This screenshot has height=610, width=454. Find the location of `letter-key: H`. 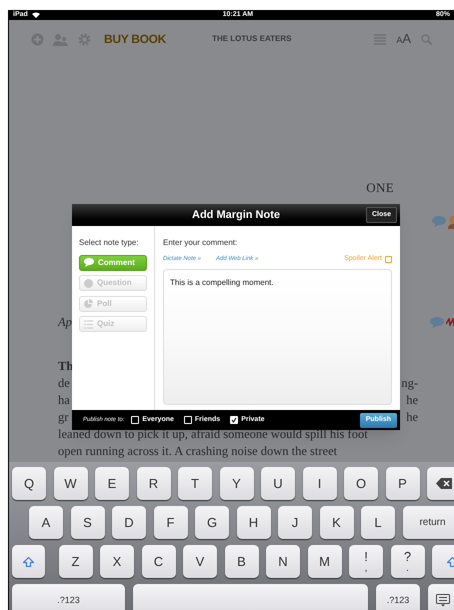

letter-key: H is located at coordinates (253, 522).